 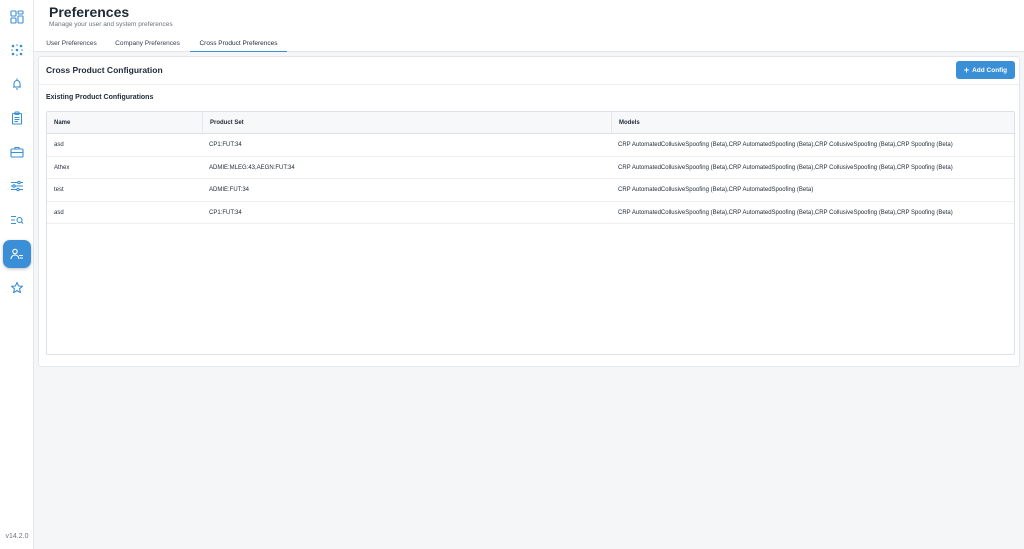 I want to click on network-icon, so click(x=17, y=50).